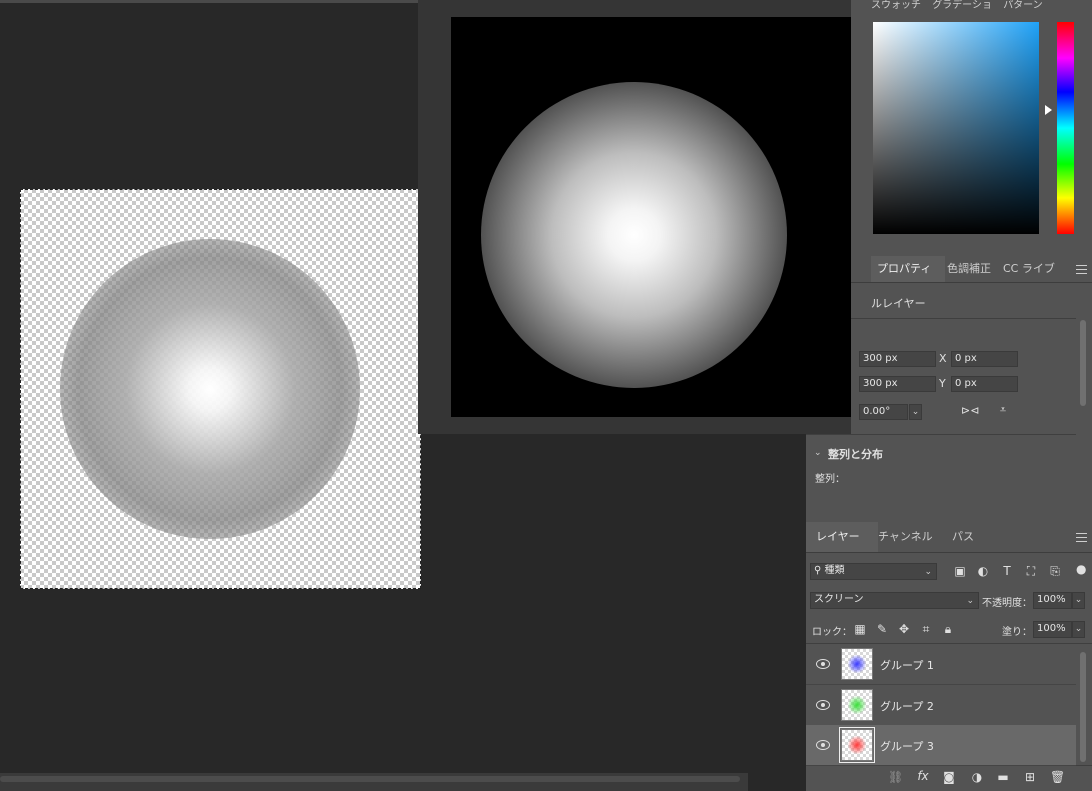  I want to click on filter-toggle-icon: ●, so click(1081, 569).